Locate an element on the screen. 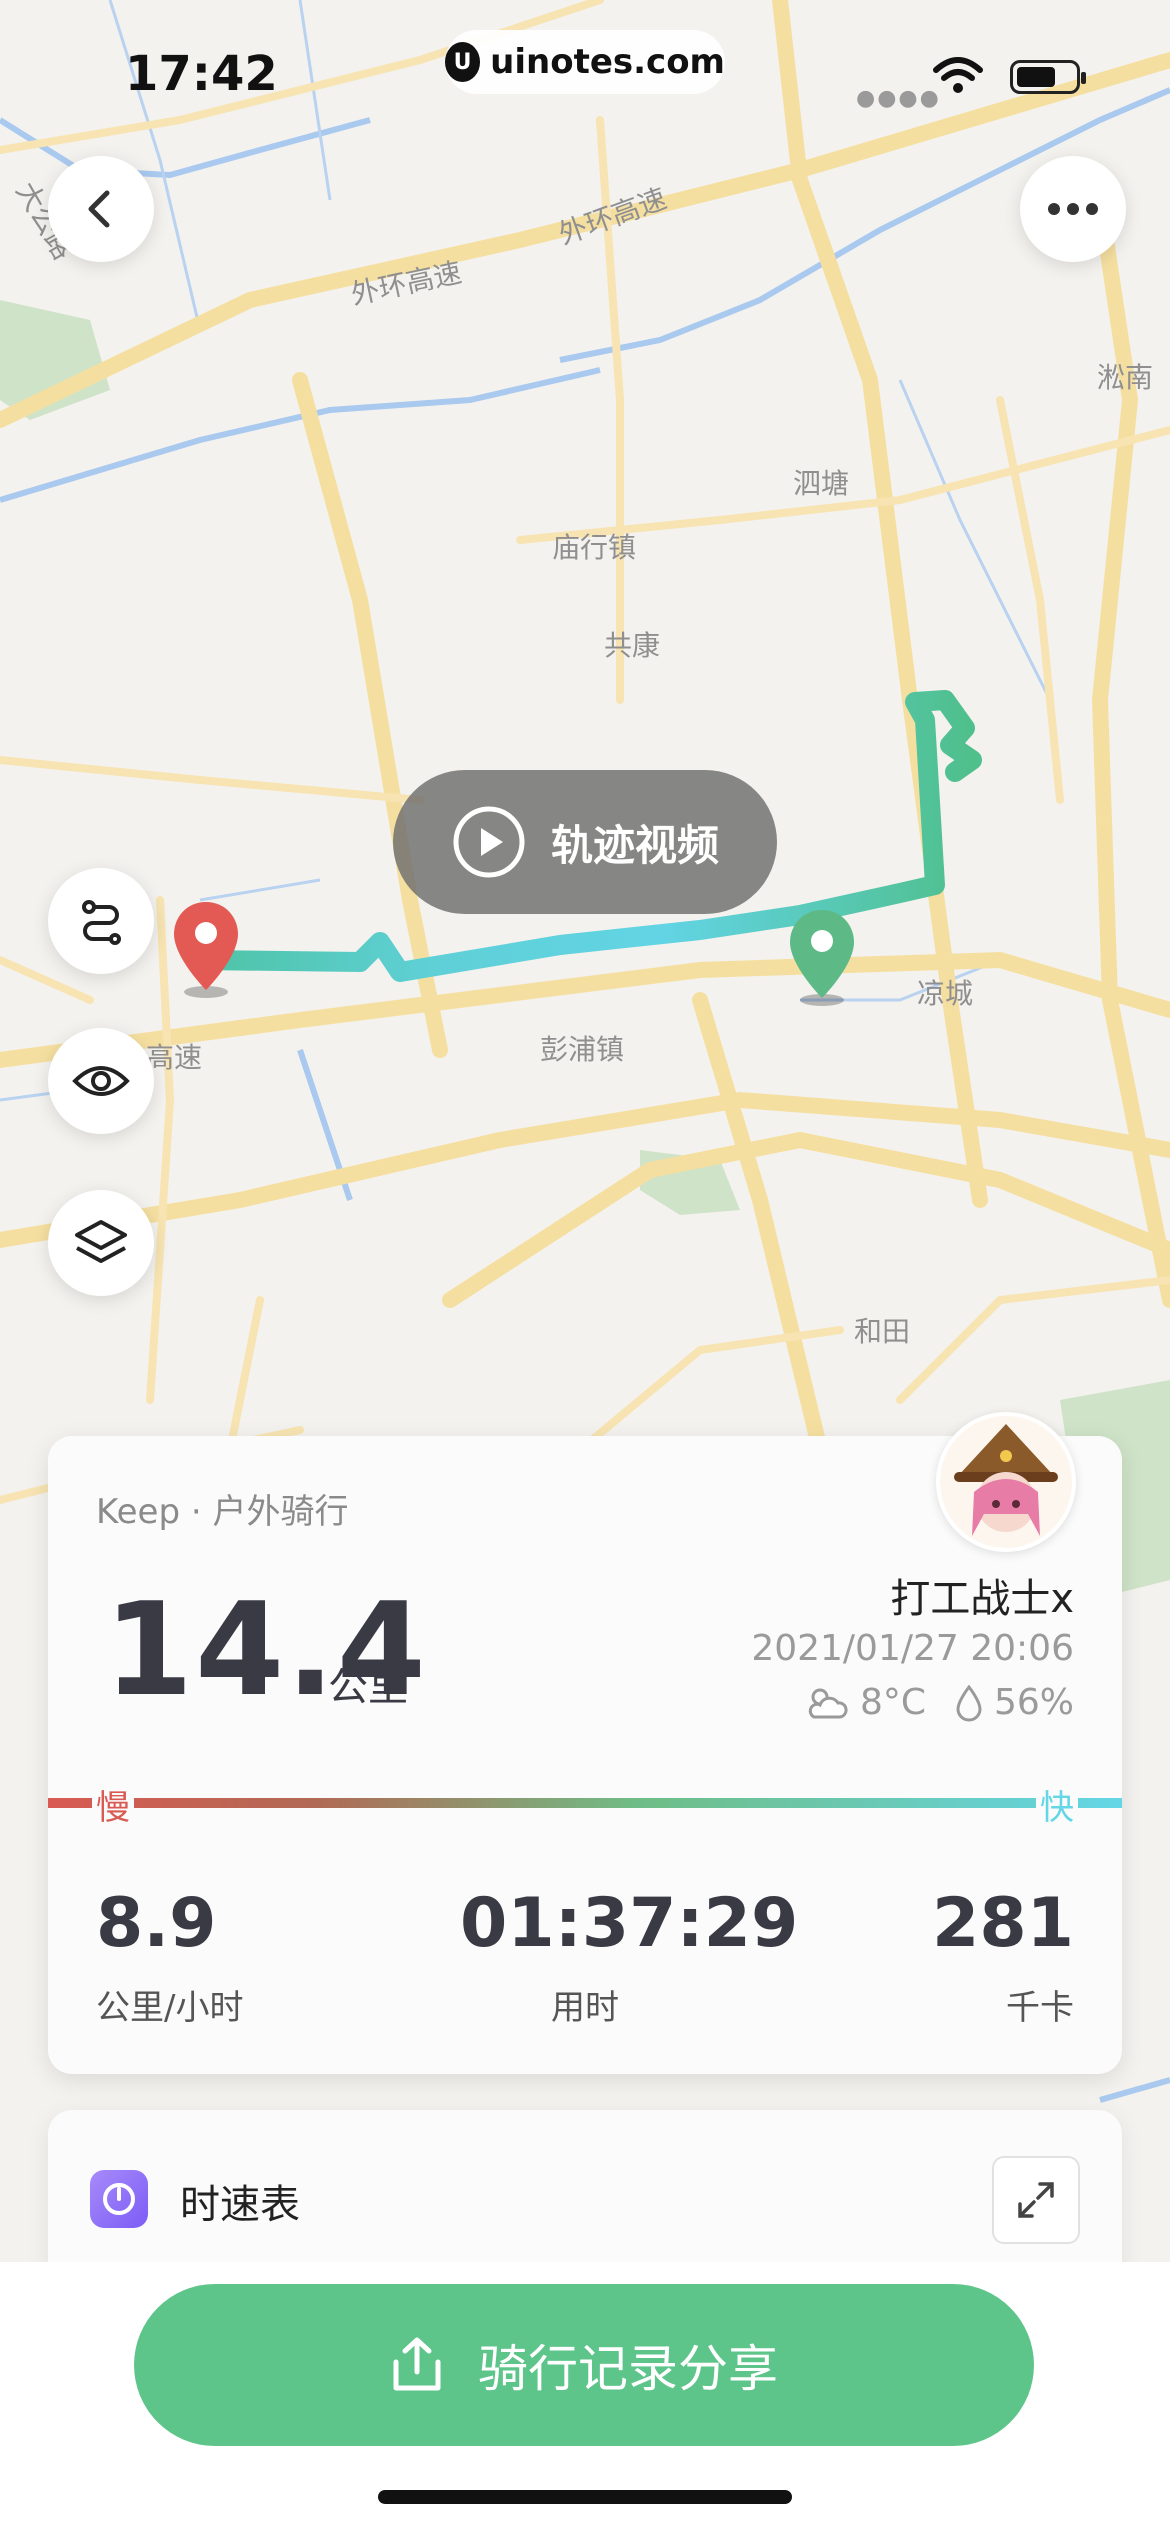 This screenshot has width=1170, height=2532. start-location-pin-icon is located at coordinates (822, 958).